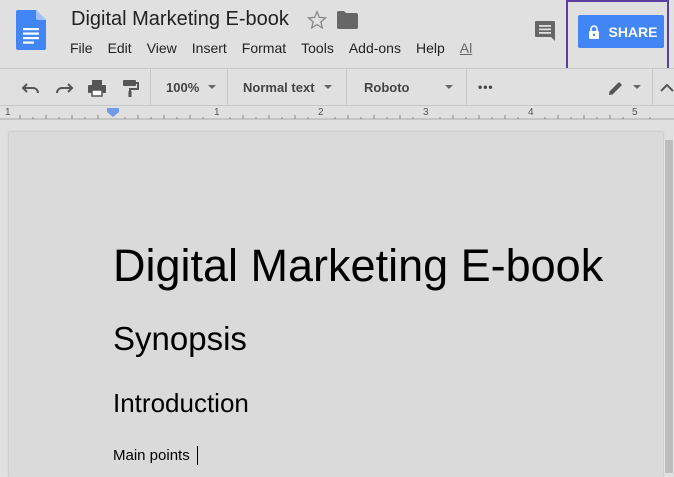  What do you see at coordinates (531, 112) in the screenshot?
I see `ruler-label: 4` at bounding box center [531, 112].